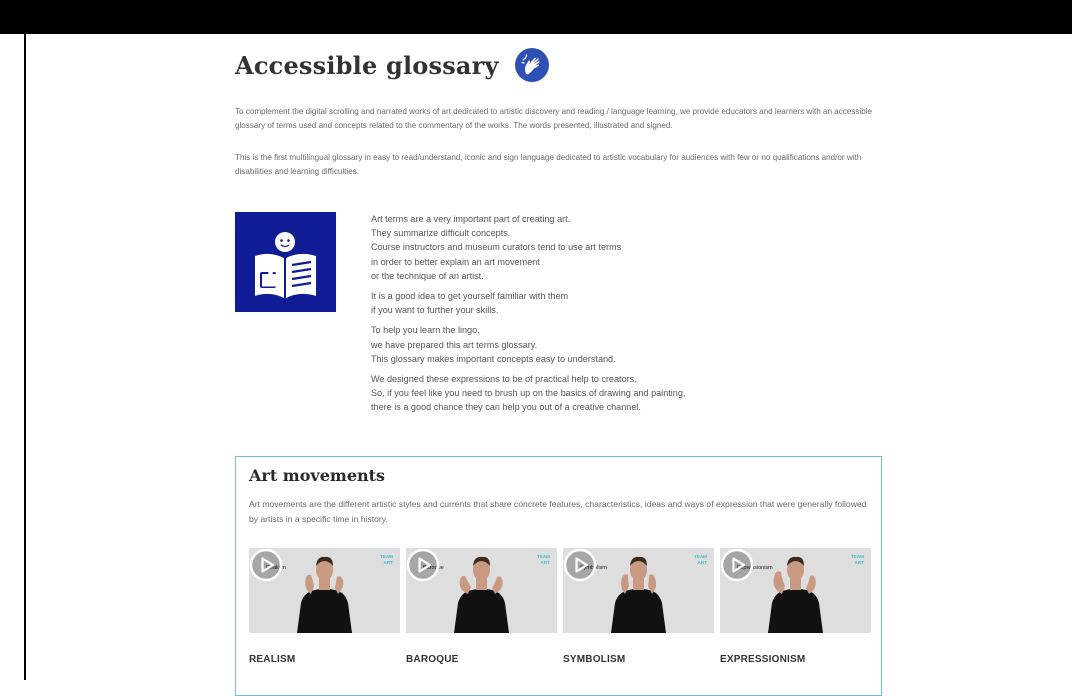 The width and height of the screenshot is (1074, 696). What do you see at coordinates (324, 590) in the screenshot?
I see `video-realism: Realism TEAMART` at bounding box center [324, 590].